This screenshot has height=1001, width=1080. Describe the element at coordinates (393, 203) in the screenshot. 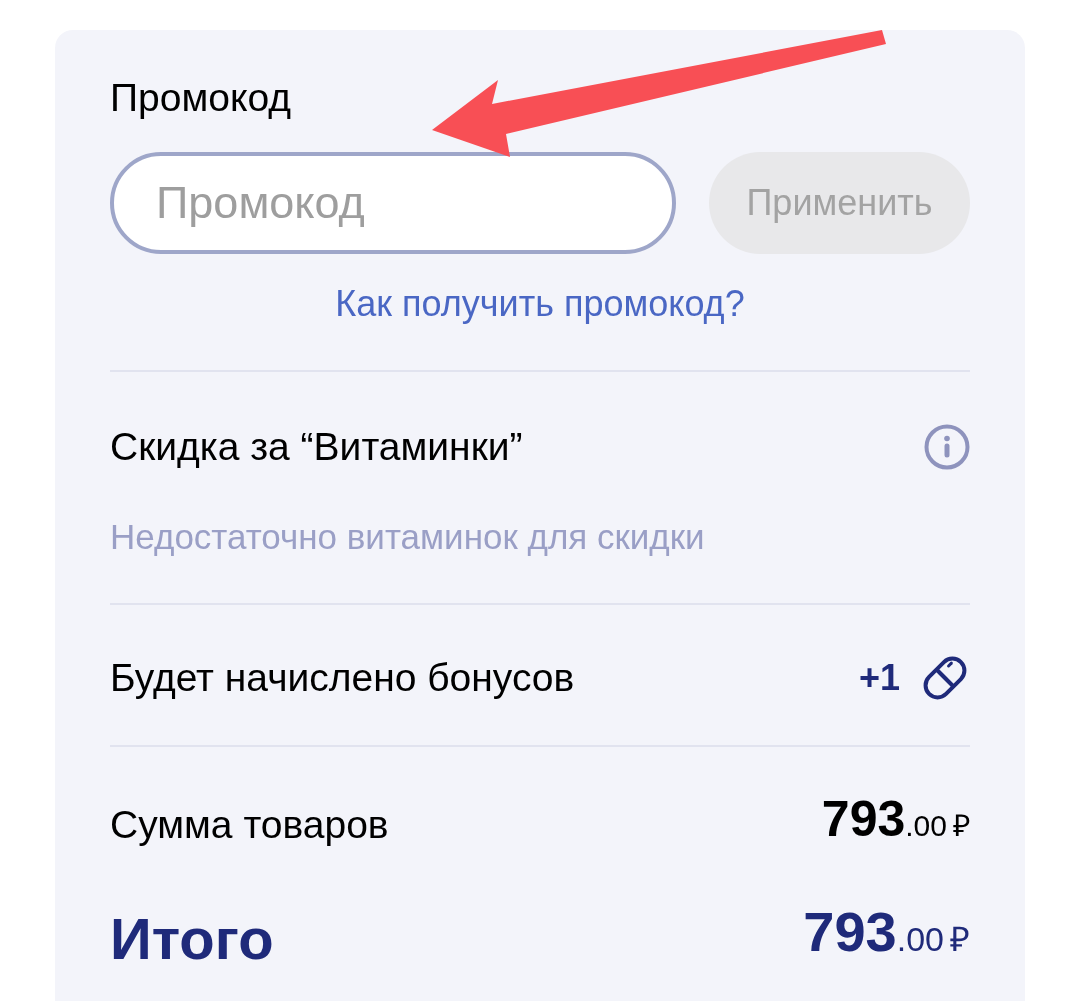

I see `promo-input-field: Промокод` at that location.